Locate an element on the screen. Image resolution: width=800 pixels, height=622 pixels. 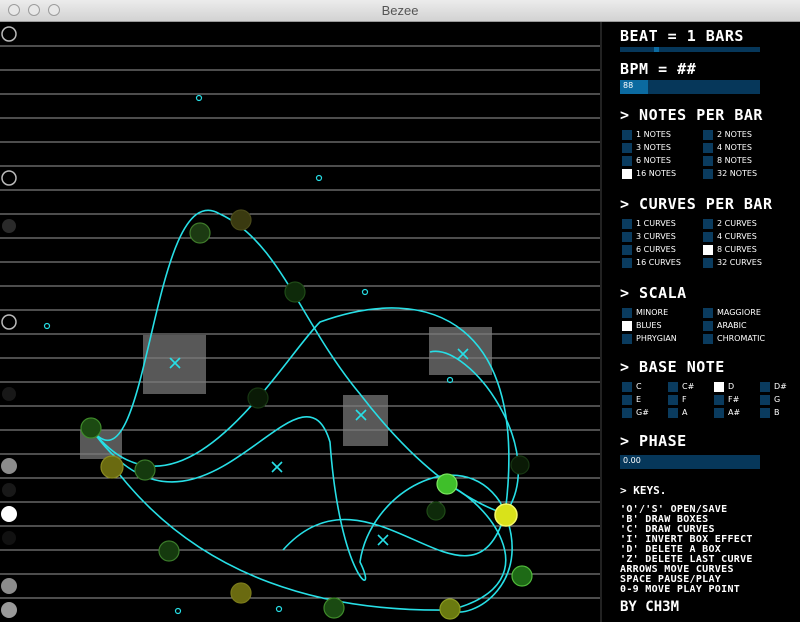
base-note-label: A is located at coordinates (685, 412).